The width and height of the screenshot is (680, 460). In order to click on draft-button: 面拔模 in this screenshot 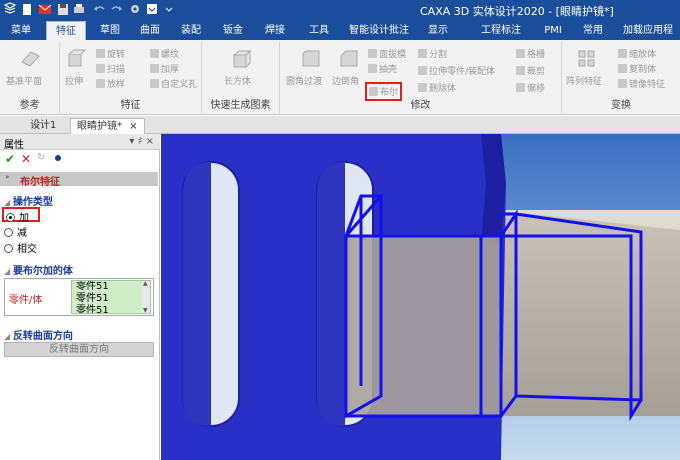, I will do `click(387, 53)`.